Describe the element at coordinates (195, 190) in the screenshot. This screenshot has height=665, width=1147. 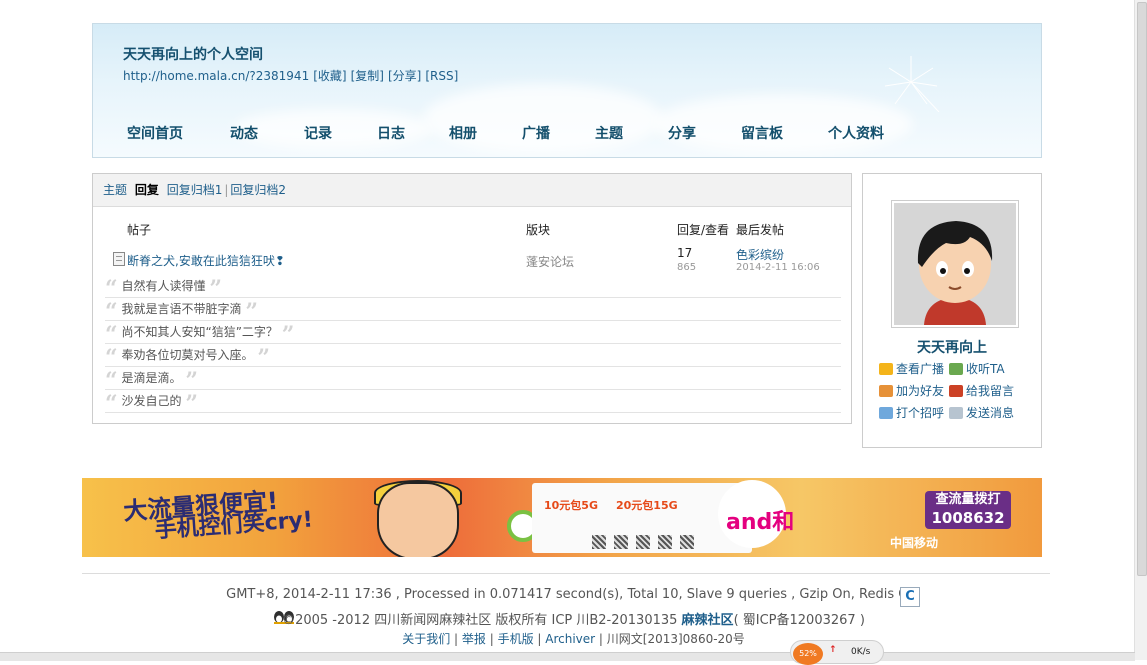
I see `tab-archive-1: 回复归档1` at that location.